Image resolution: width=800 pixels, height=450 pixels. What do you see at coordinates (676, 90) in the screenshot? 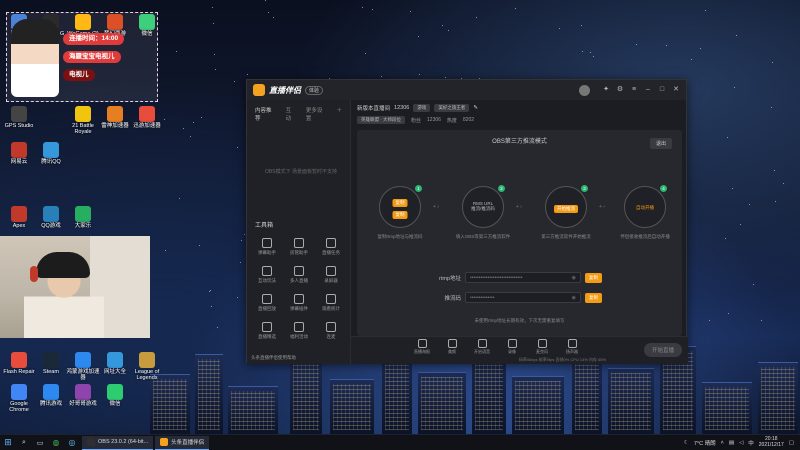
I see `close-button: ✕` at bounding box center [676, 90].